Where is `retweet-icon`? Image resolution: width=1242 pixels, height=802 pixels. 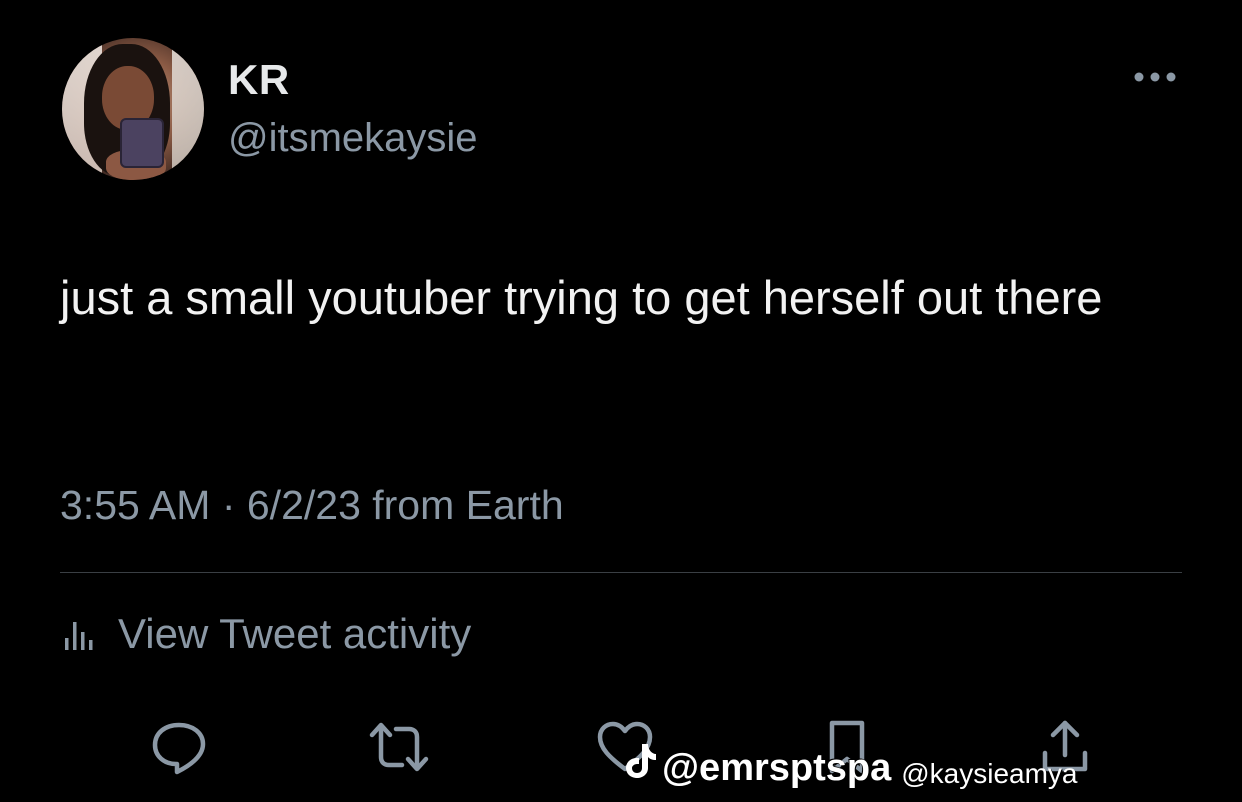
retweet-icon is located at coordinates (399, 747).